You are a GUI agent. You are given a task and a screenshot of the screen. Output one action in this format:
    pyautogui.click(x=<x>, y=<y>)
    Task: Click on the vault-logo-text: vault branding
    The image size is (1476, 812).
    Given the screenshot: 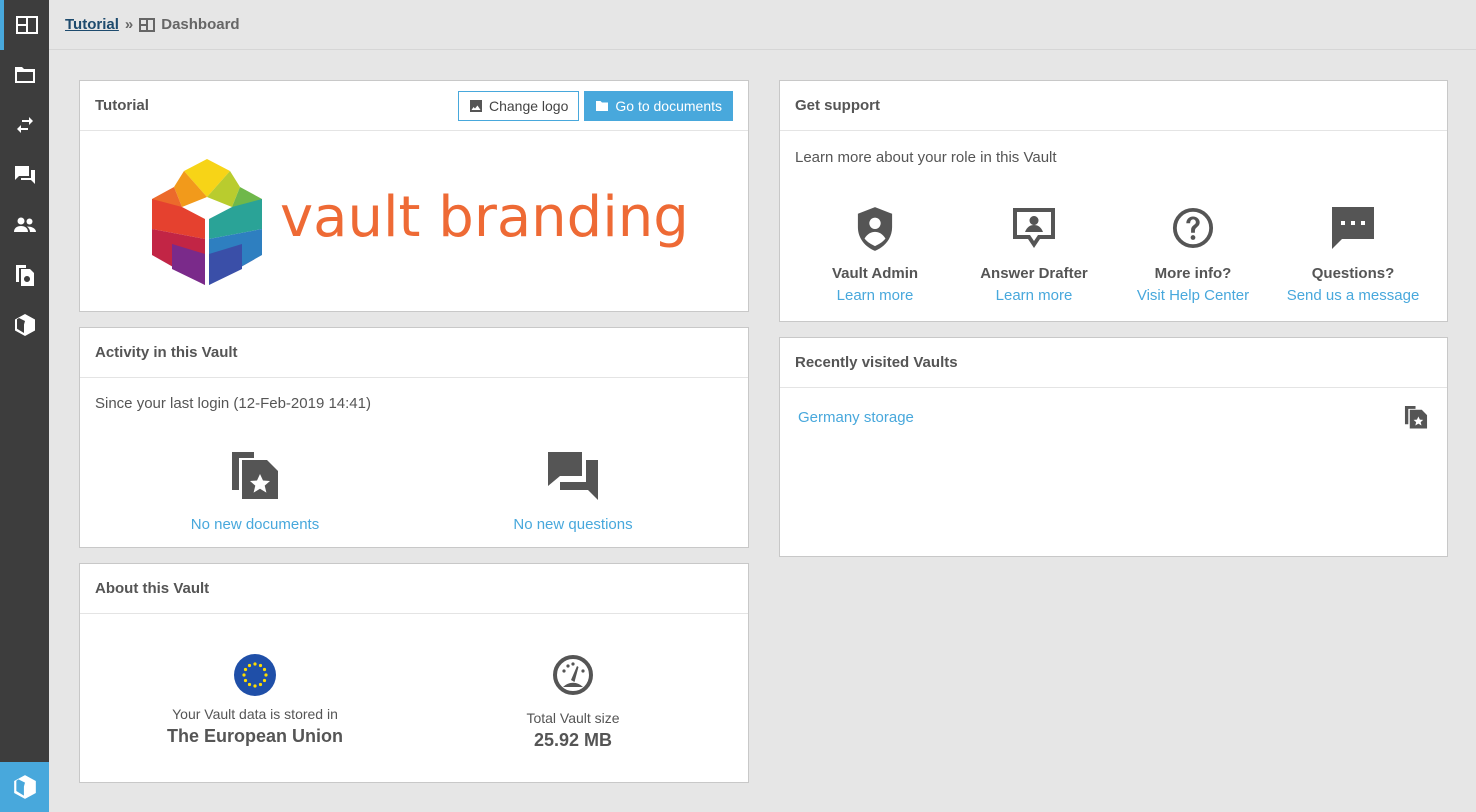 What is the action you would take?
    pyautogui.click(x=484, y=217)
    